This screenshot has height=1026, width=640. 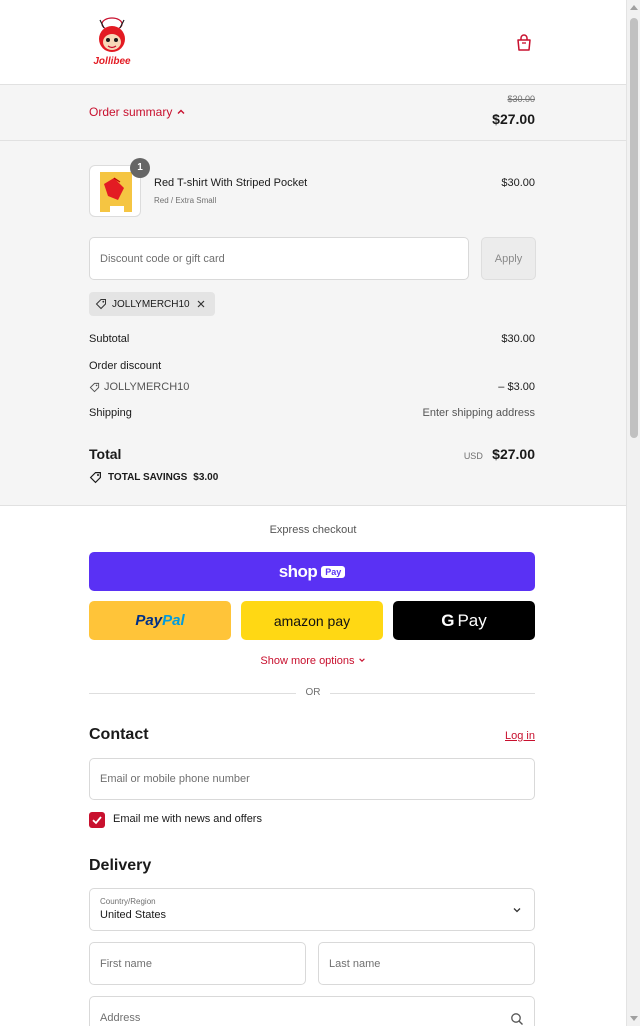 I want to click on address-placeholder: Address, so click(x=120, y=1017).